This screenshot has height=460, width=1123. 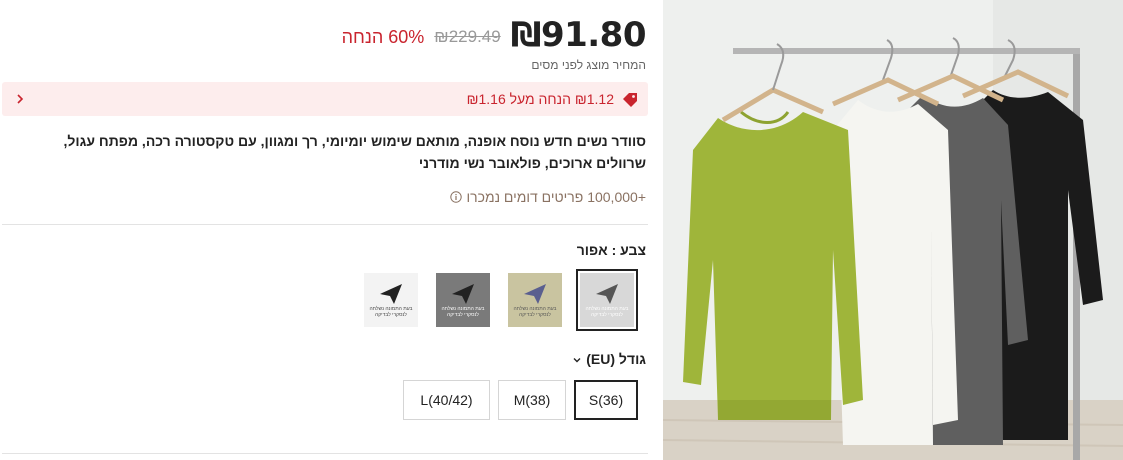 I want to click on swatch-dark-gray: בעת התמונה נשלחה לנסקרי לבדיקה, so click(x=463, y=300).